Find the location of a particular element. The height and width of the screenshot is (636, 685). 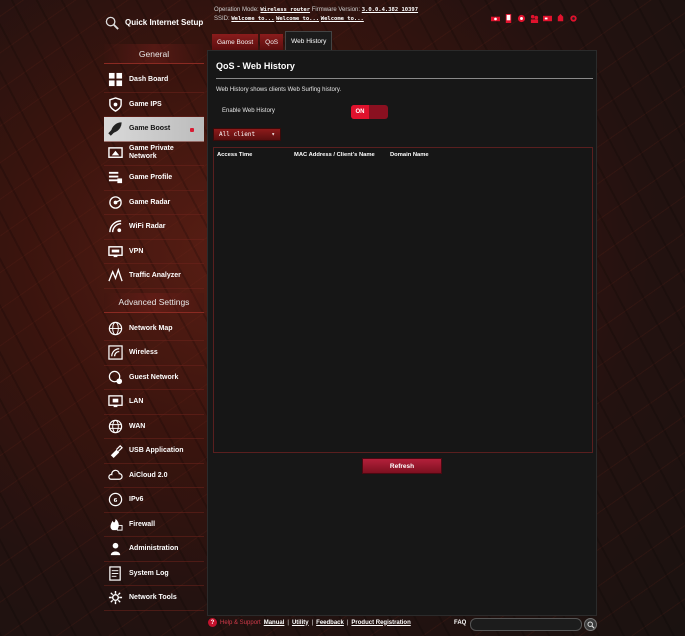

shield-icon is located at coordinates (115, 104).